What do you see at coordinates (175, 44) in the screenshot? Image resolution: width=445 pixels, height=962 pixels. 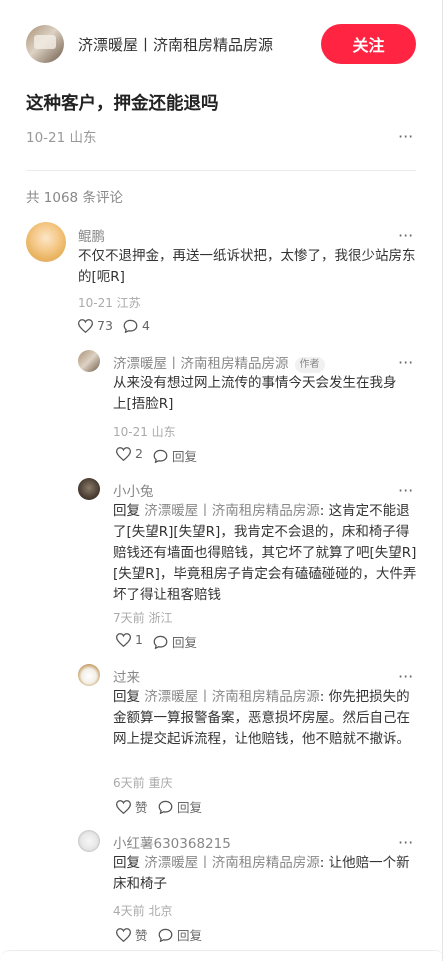 I see `author-name: 济漂暖屋丨济南租房精品房源` at bounding box center [175, 44].